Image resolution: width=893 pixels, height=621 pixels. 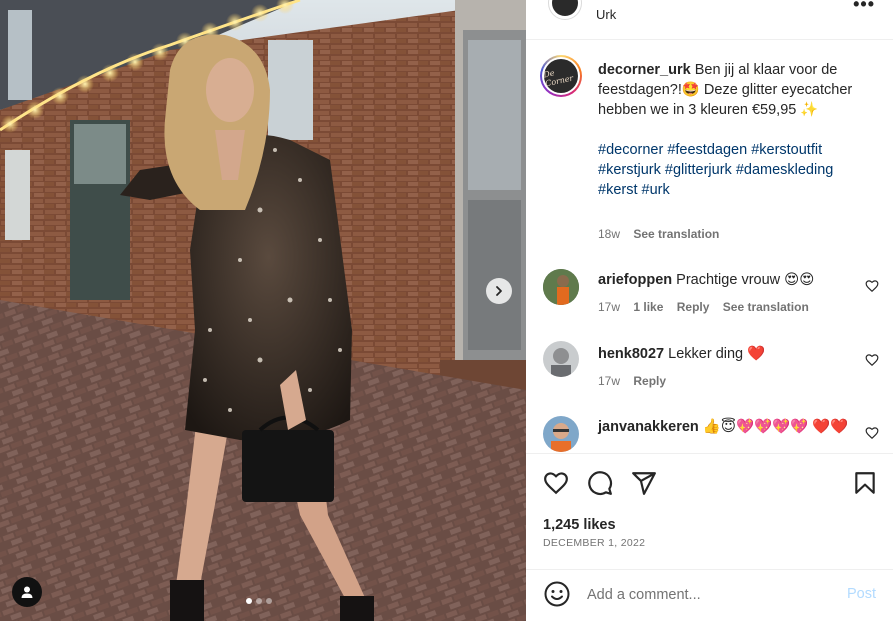 What do you see at coordinates (773, 427) in the screenshot?
I see `comment-text: 👍😇💖💖💖💖 ❤️❤️` at bounding box center [773, 427].